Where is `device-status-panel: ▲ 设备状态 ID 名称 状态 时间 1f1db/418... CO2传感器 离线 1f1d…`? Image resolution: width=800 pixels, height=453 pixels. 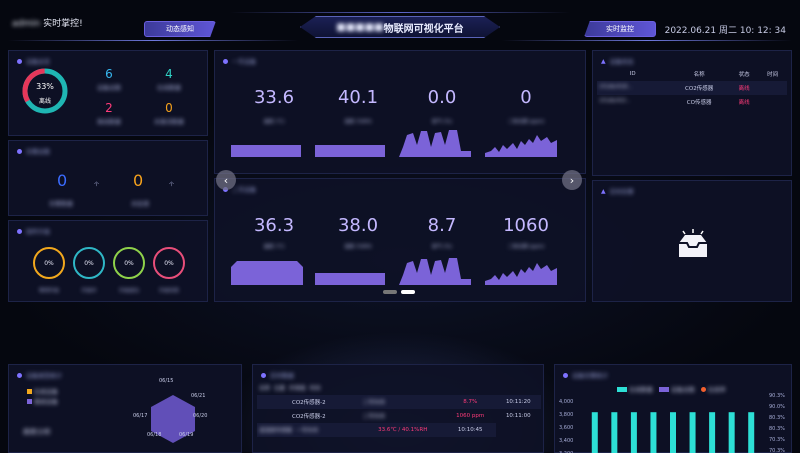 device-status-panel: ▲ 设备状态 ID 名称 状态 时间 1f1db/418... CO2传感器 离线 1f1d… is located at coordinates (692, 113).